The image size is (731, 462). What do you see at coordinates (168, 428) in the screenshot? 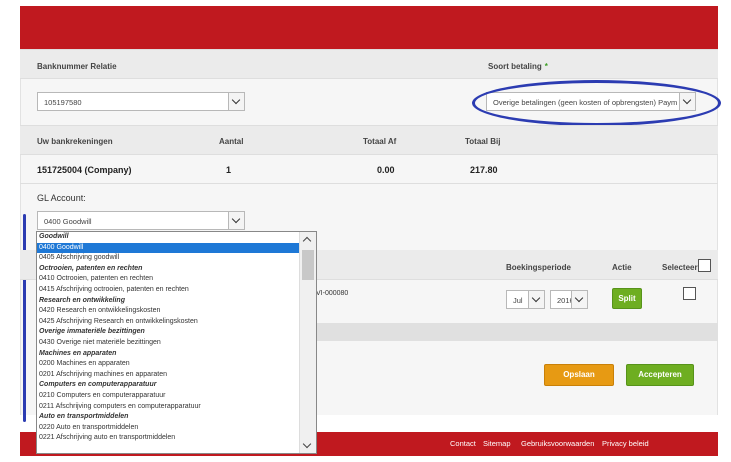
I see `dropdown-option: 0220 Auto en transportmiddelen` at bounding box center [168, 428].